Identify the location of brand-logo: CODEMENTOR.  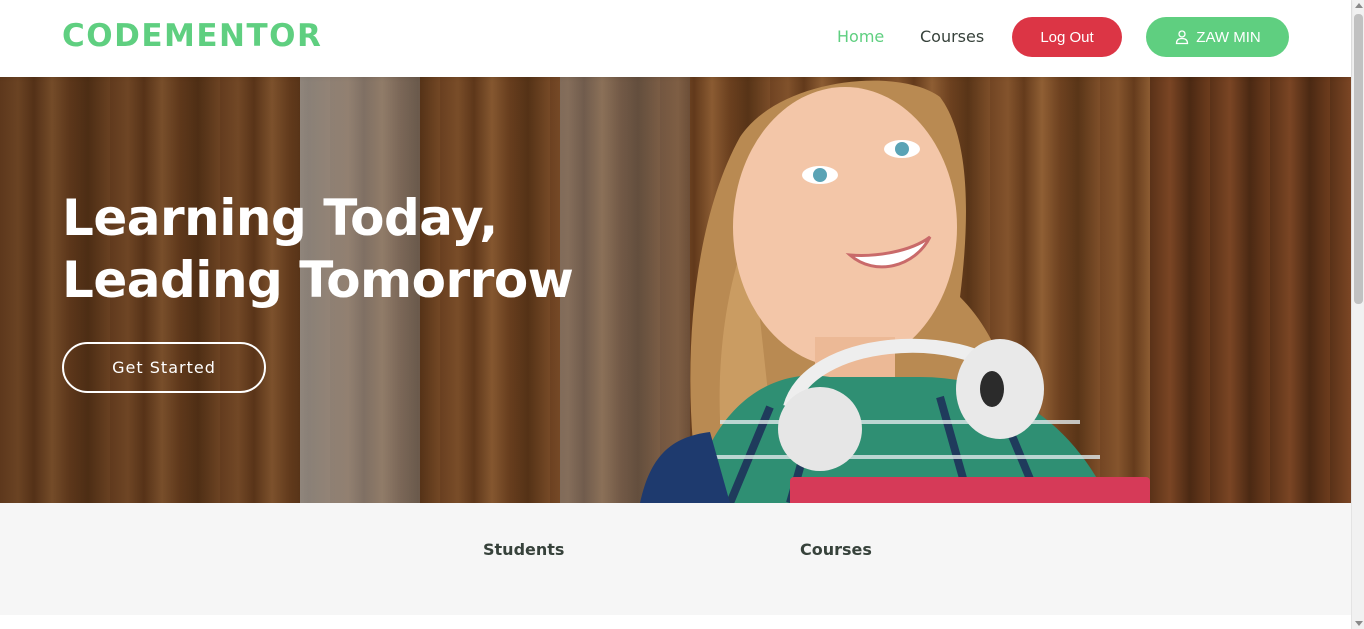
(192, 36).